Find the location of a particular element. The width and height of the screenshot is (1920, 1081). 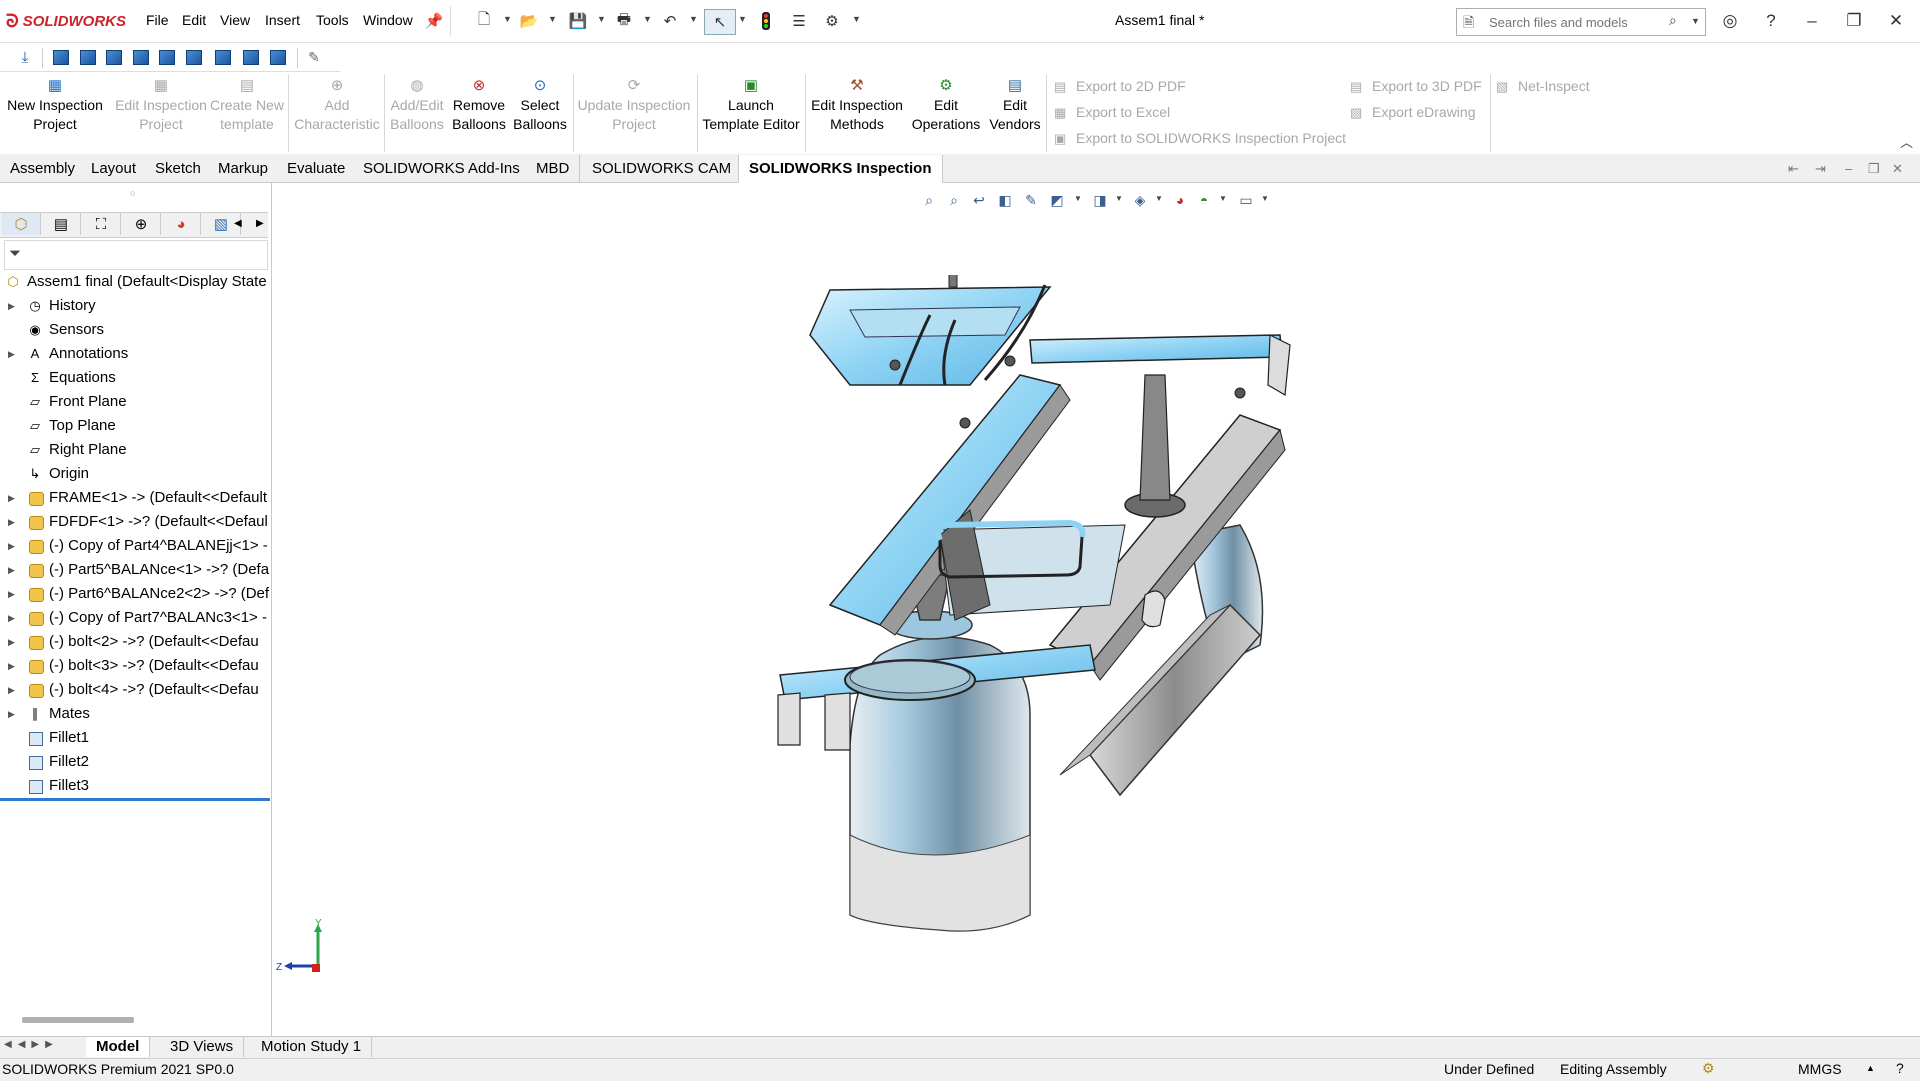

scroll-right-icon: ▶ is located at coordinates (260, 223).